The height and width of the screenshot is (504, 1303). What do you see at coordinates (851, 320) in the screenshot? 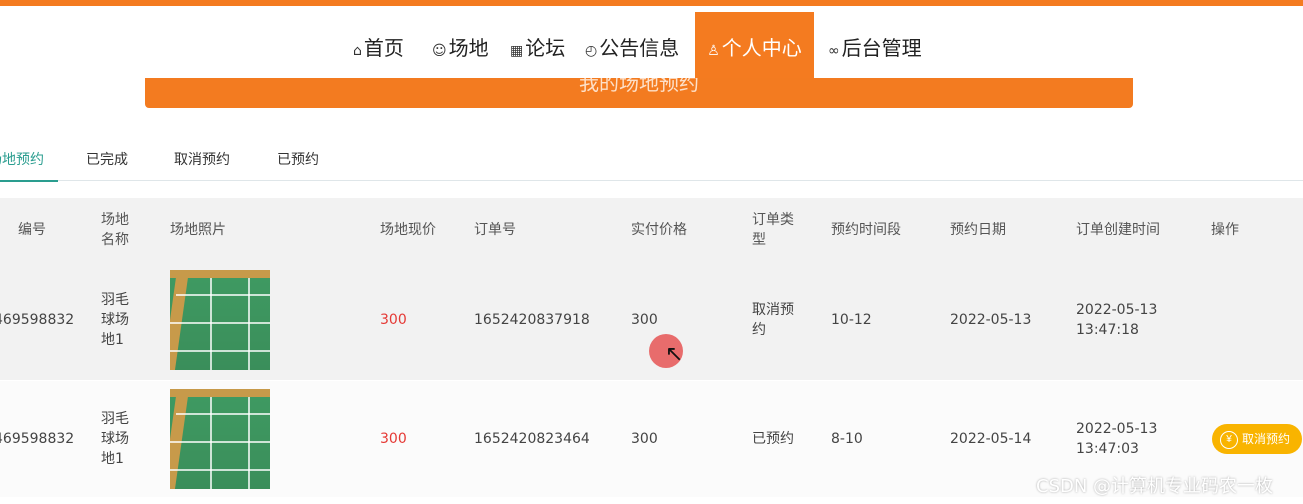
I see `row-time-slot: 10-12` at bounding box center [851, 320].